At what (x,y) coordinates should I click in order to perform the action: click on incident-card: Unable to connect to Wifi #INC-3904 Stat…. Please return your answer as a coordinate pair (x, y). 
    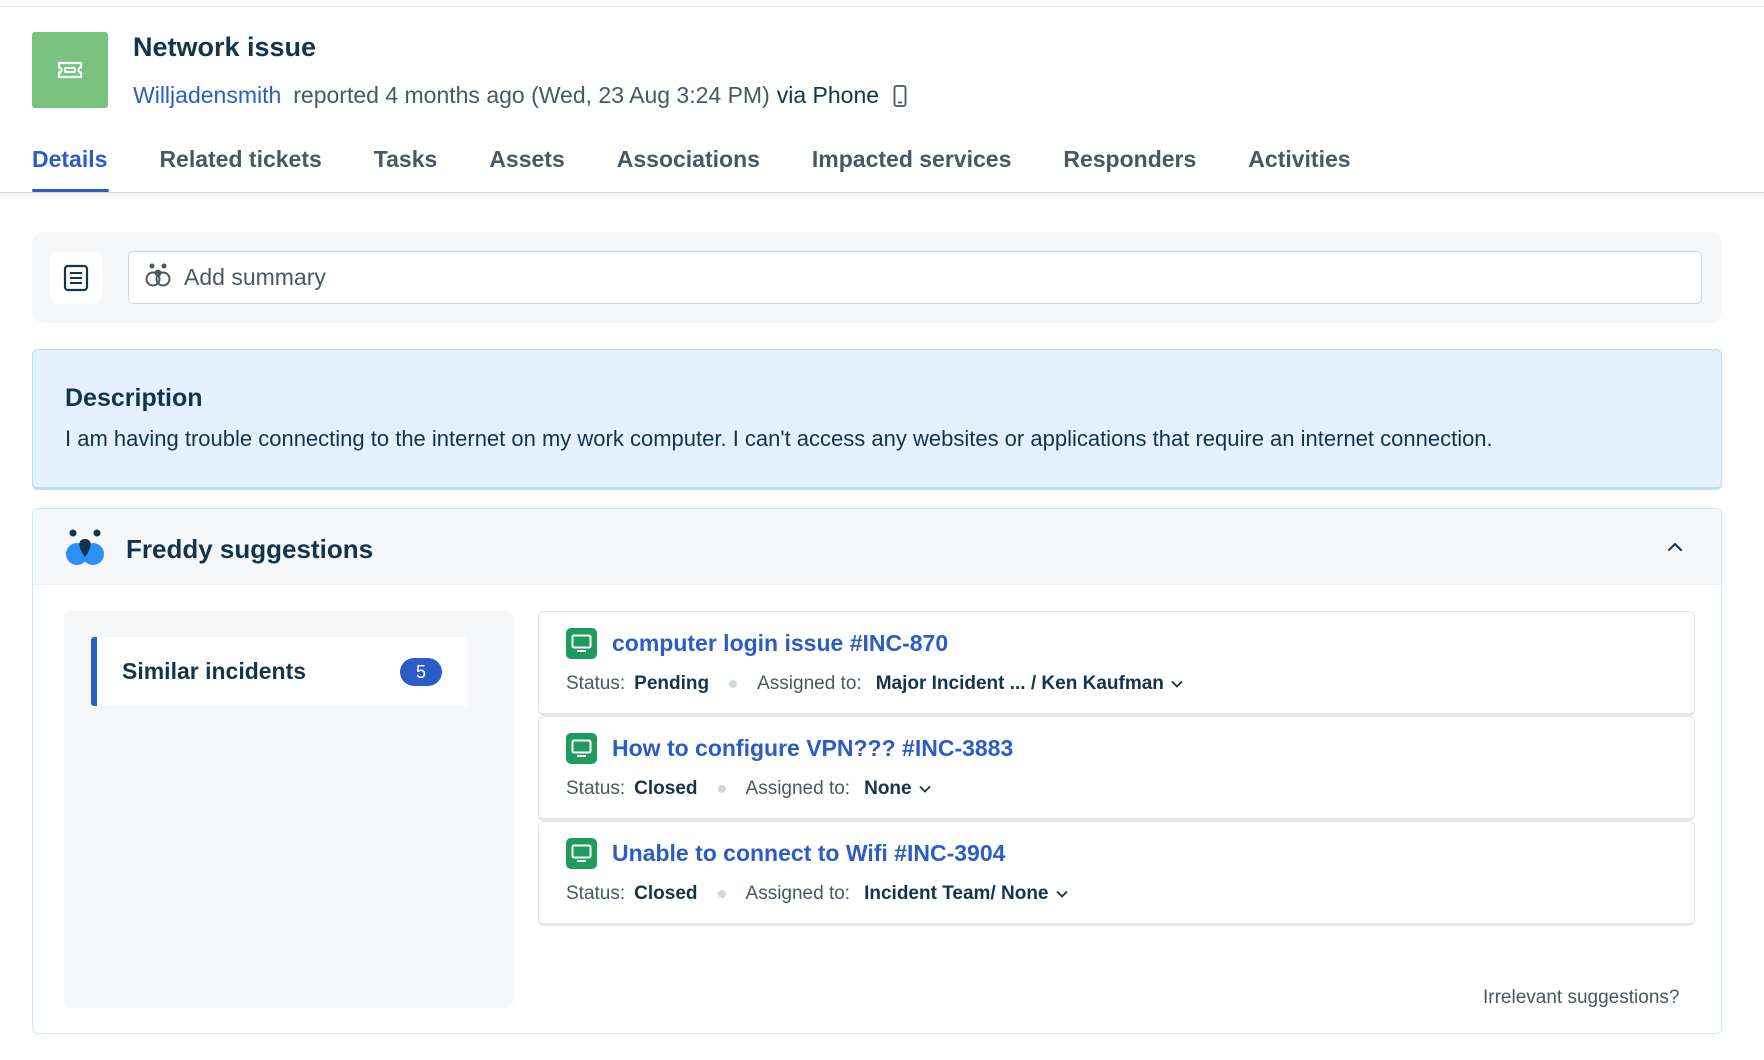
    Looking at the image, I should click on (1116, 873).